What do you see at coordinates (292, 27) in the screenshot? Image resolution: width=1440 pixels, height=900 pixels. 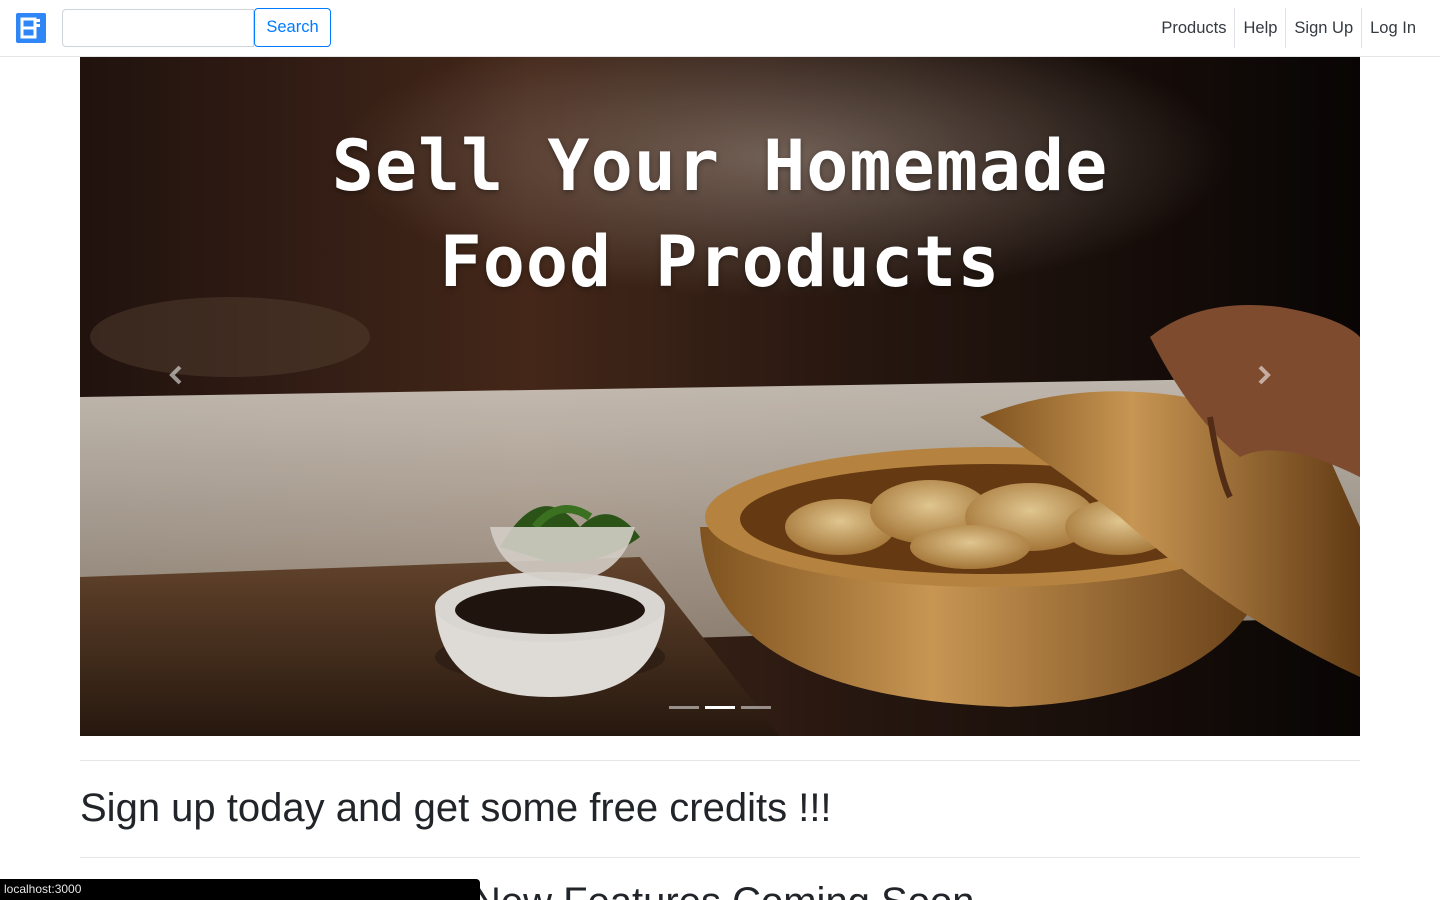 I see `search-button: Search` at bounding box center [292, 27].